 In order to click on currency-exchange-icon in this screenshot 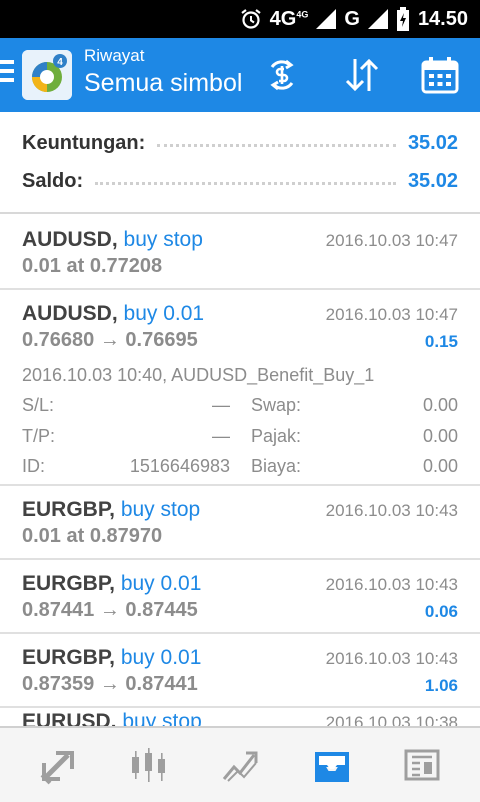, I will do `click(282, 75)`.